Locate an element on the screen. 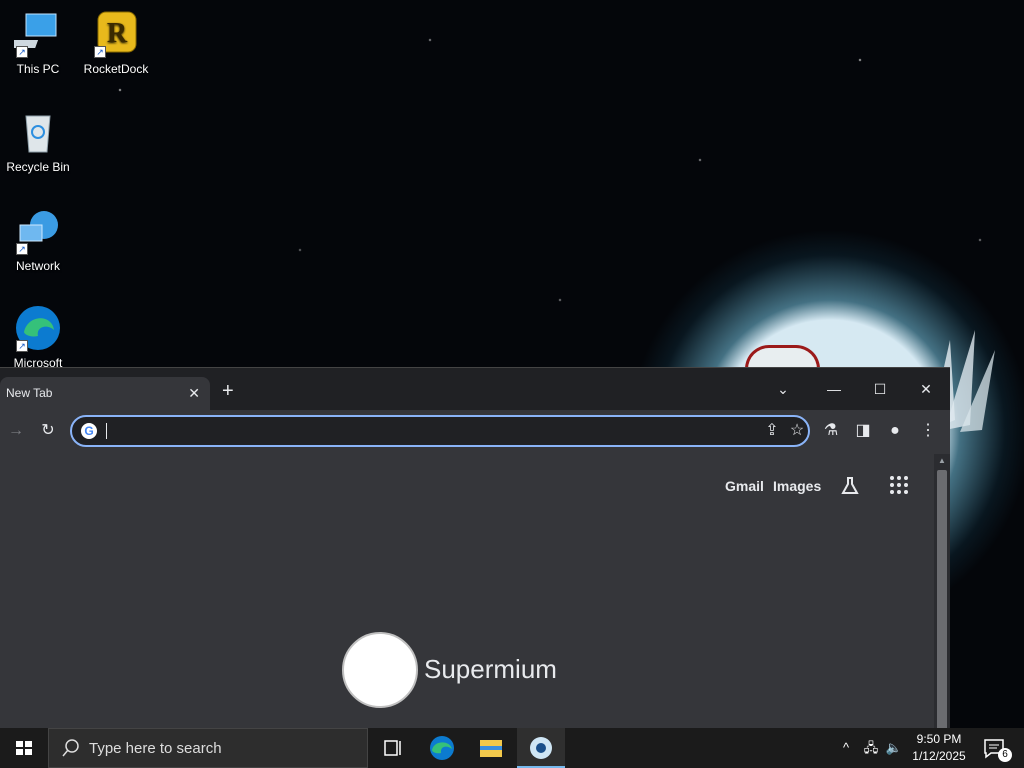 This screenshot has width=1024, height=768. profile-icon: ● is located at coordinates (895, 431).